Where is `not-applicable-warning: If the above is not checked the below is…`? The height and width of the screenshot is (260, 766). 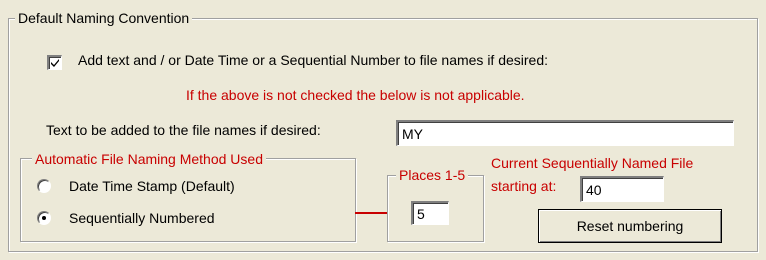
not-applicable-warning: If the above is not checked the below is… is located at coordinates (355, 95).